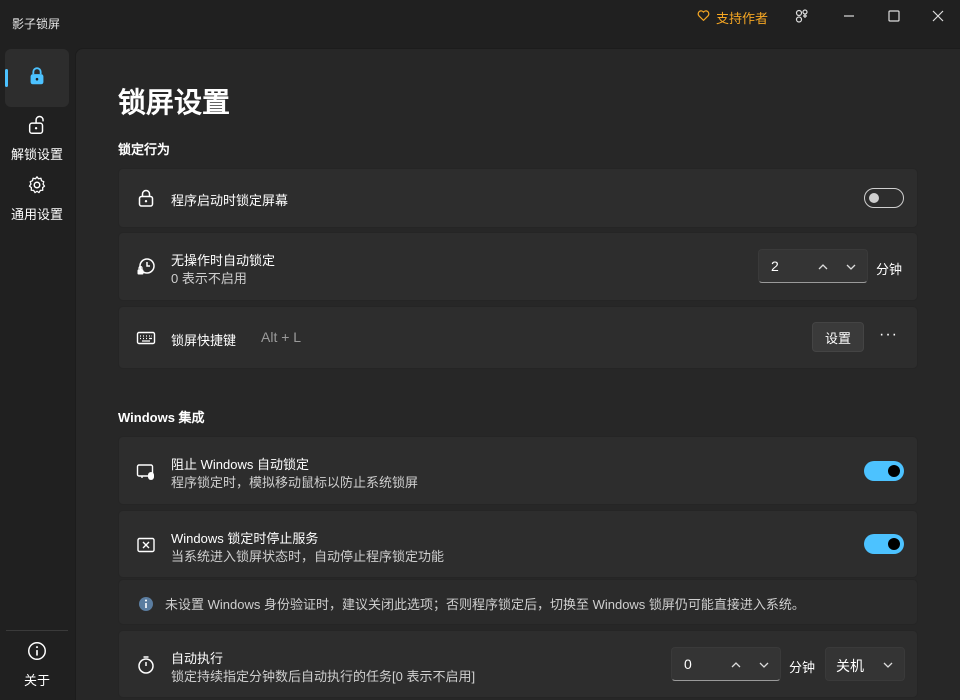  What do you see at coordinates (240, 464) in the screenshot?
I see `block-windows-lock-label: 阻止 Windows 自动锁定` at bounding box center [240, 464].